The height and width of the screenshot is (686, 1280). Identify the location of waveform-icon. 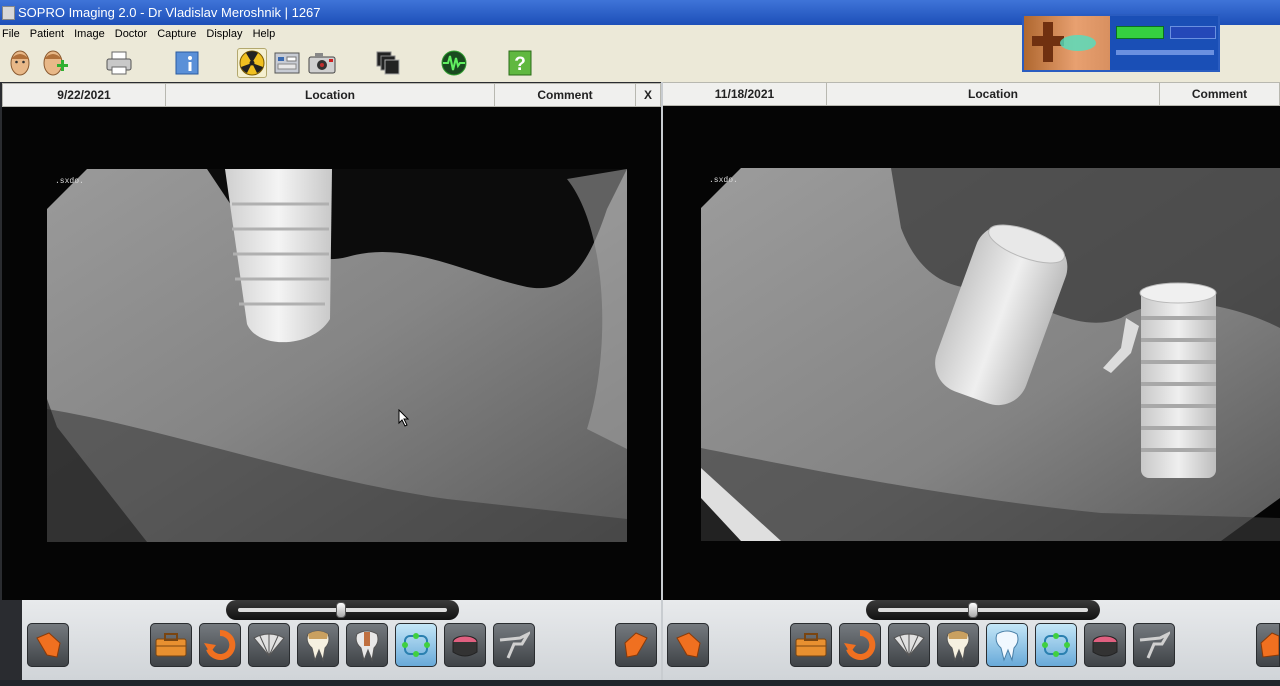
(454, 63).